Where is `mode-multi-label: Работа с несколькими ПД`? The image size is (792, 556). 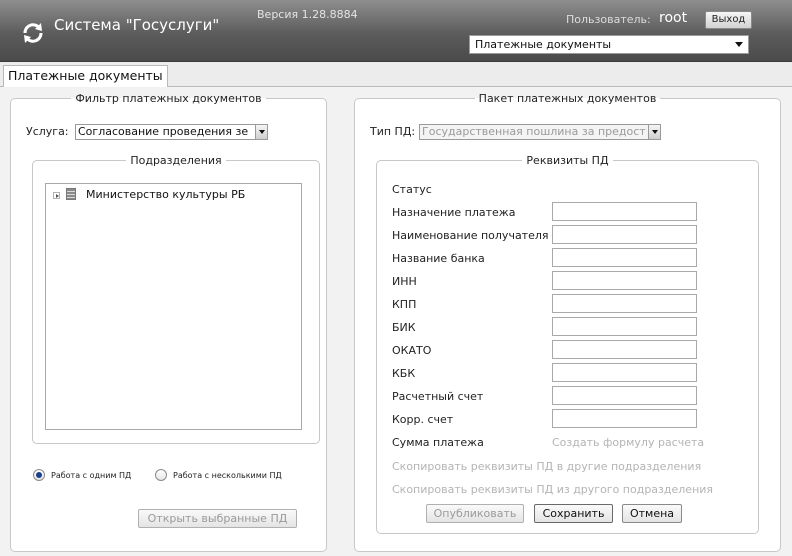
mode-multi-label: Работа с несколькими ПД is located at coordinates (227, 475).